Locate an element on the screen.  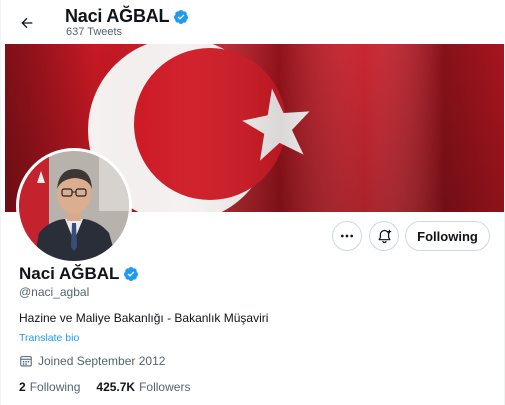
notification-bell-icon is located at coordinates (384, 236).